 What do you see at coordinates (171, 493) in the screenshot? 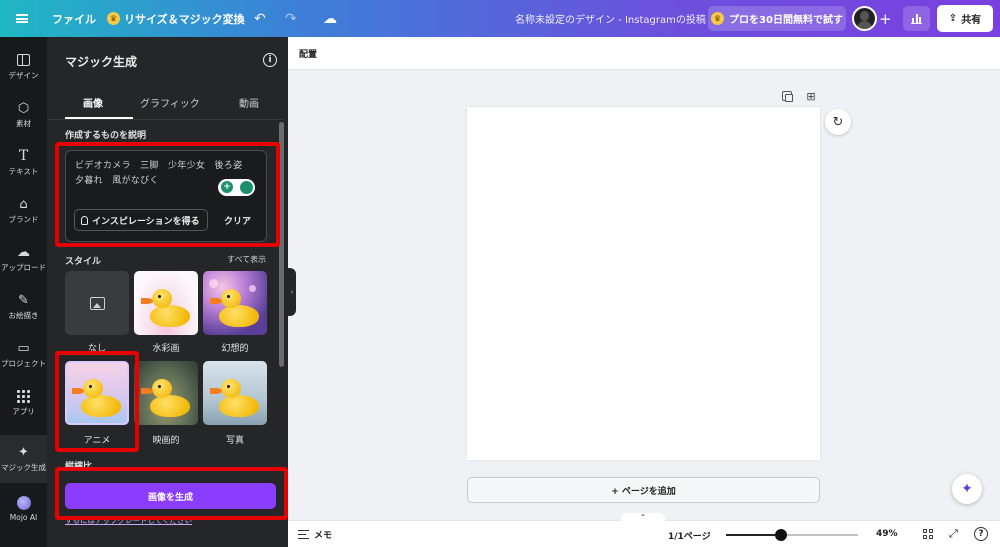
I see `highlight-generate-button` at bounding box center [171, 493].